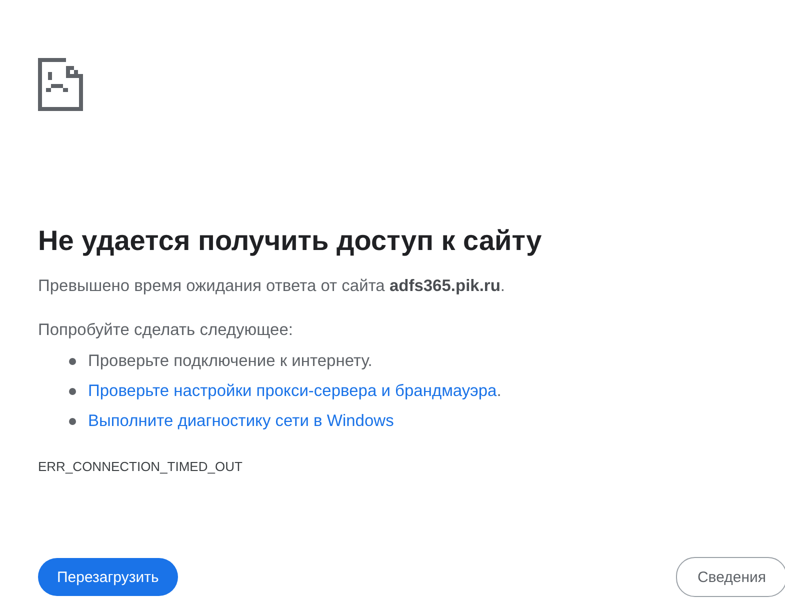 This screenshot has height=603, width=785. I want to click on suggestions-title: Попробуйте сделать следующее:, so click(165, 330).